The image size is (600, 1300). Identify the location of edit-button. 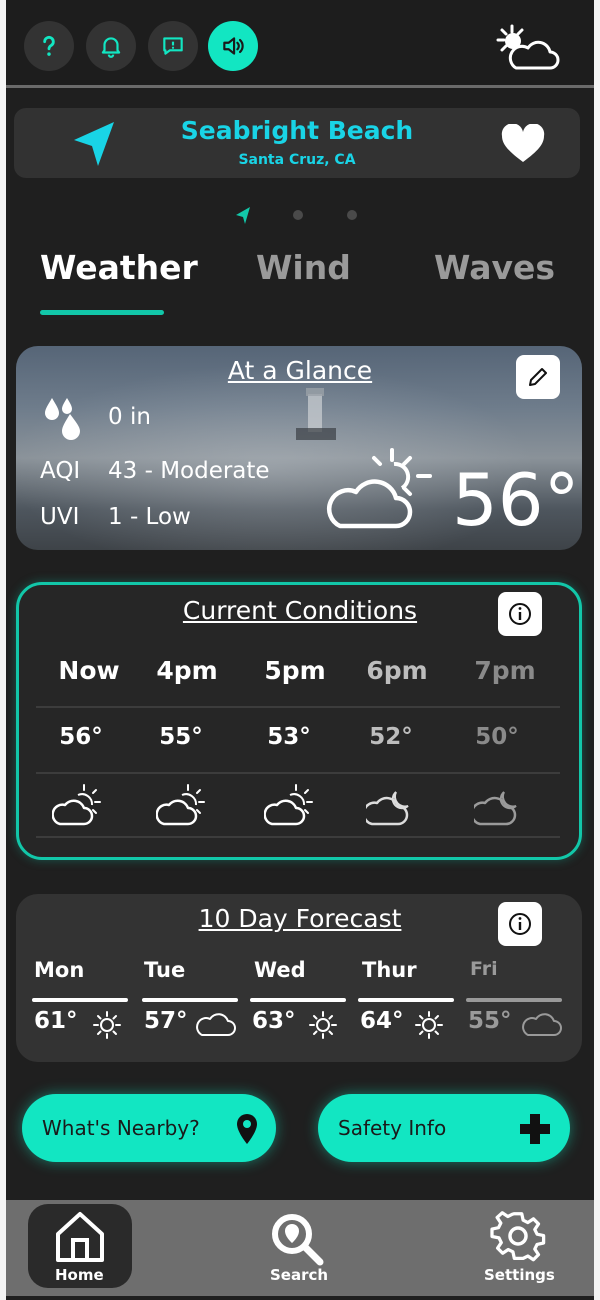
(538, 377).